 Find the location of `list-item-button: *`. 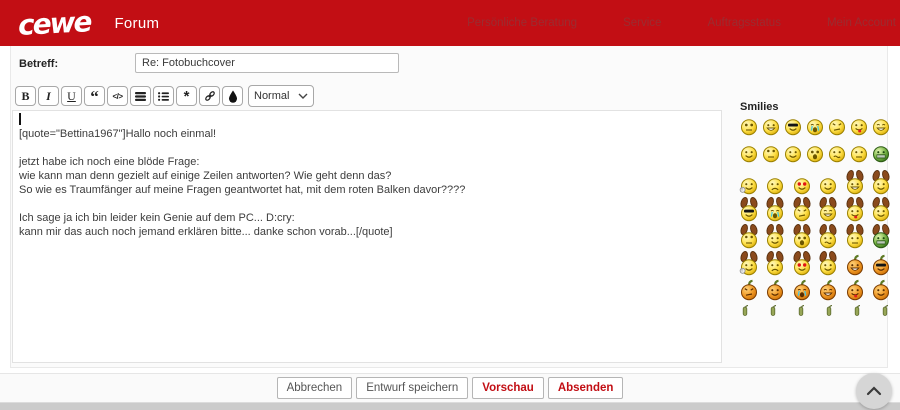

list-item-button: * is located at coordinates (186, 96).